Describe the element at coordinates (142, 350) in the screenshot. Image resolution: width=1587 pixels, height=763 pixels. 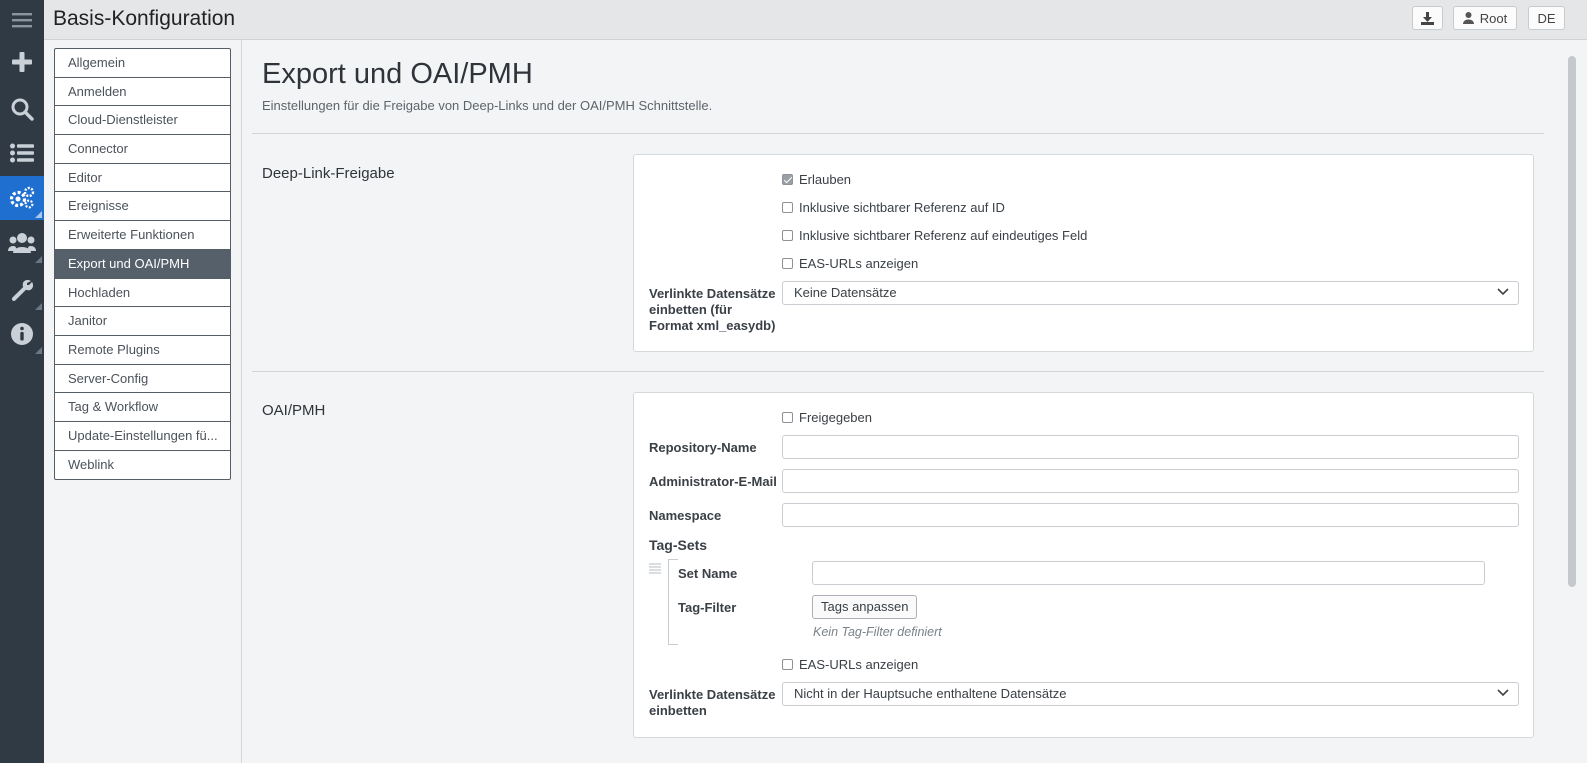
I see `nav-item: Remote Plugins` at that location.